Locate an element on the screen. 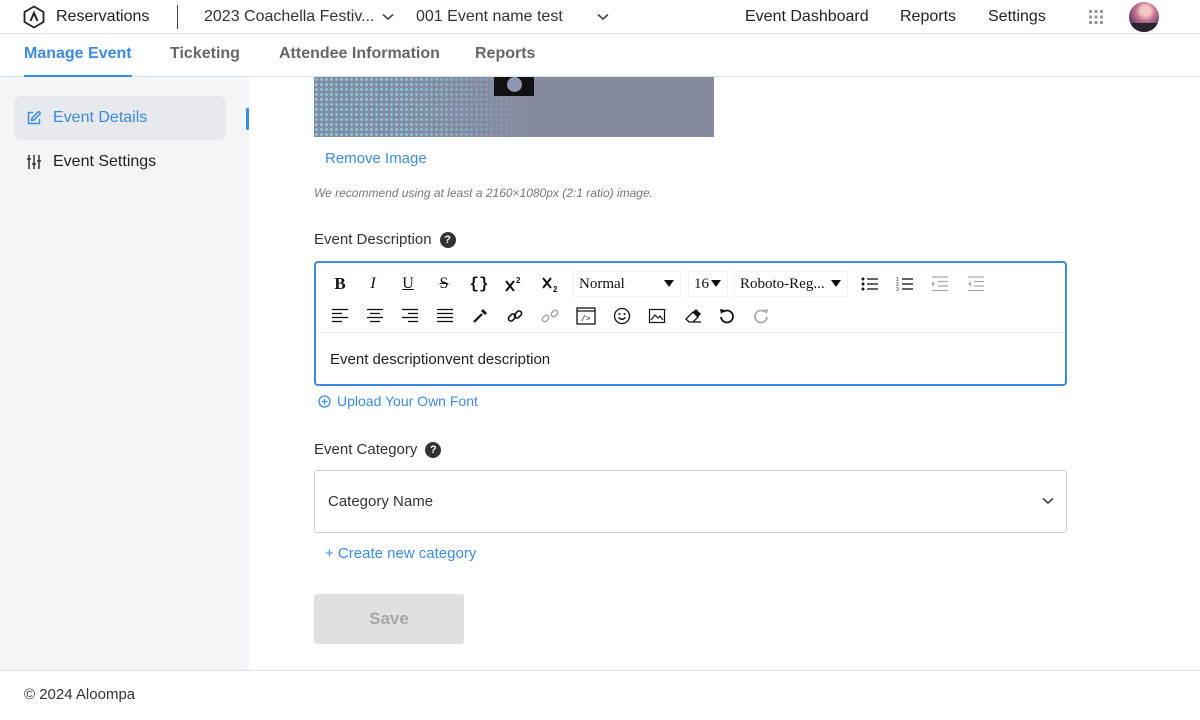  italic-icon: I is located at coordinates (373, 284).